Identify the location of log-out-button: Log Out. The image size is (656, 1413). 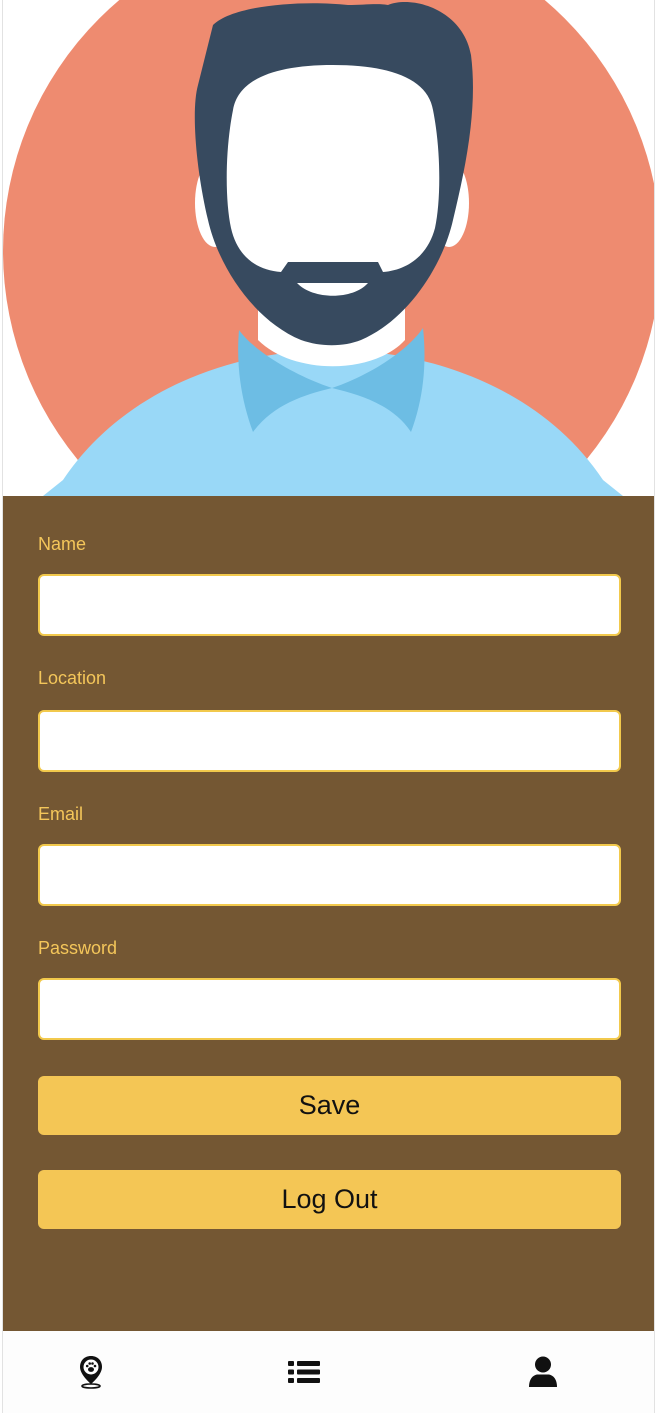
(329, 1199).